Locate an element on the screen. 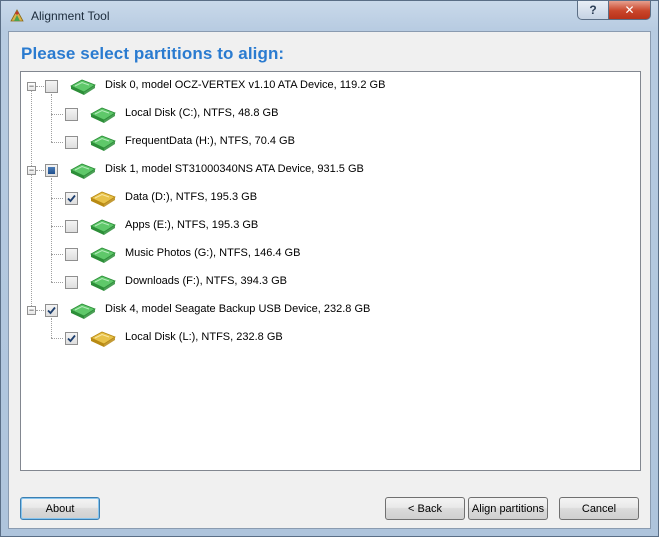  tree-partition-row: Downloads (F:), NTFS, 394.3 GB is located at coordinates (330, 282).